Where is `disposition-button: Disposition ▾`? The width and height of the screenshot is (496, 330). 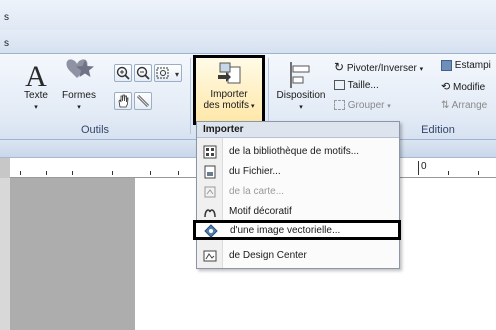 disposition-button: Disposition ▾ is located at coordinates (301, 87).